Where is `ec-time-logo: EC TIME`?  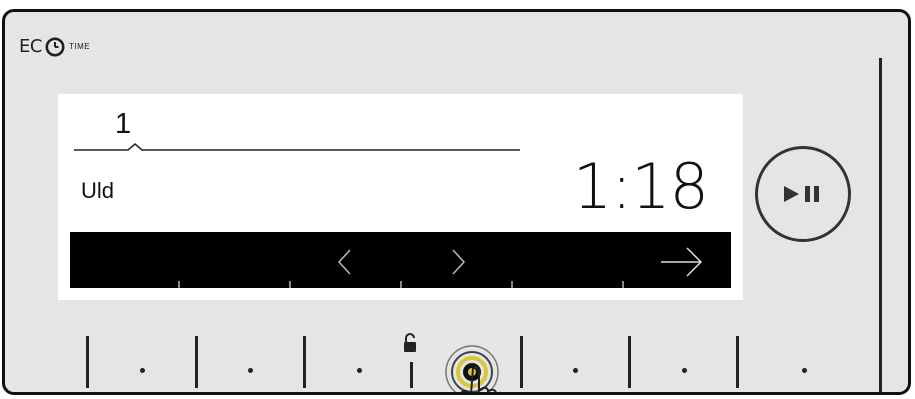 ec-time-logo: EC TIME is located at coordinates (54, 46).